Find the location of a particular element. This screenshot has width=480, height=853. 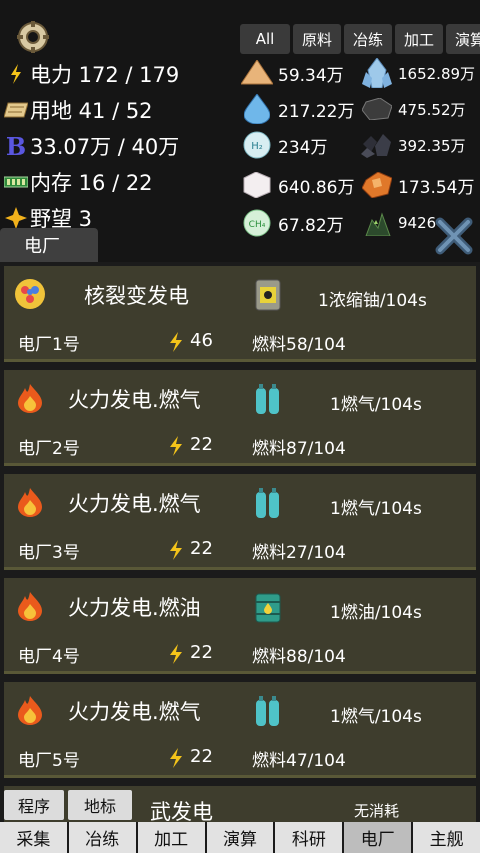

uranium-barrel-icon is located at coordinates (268, 295).